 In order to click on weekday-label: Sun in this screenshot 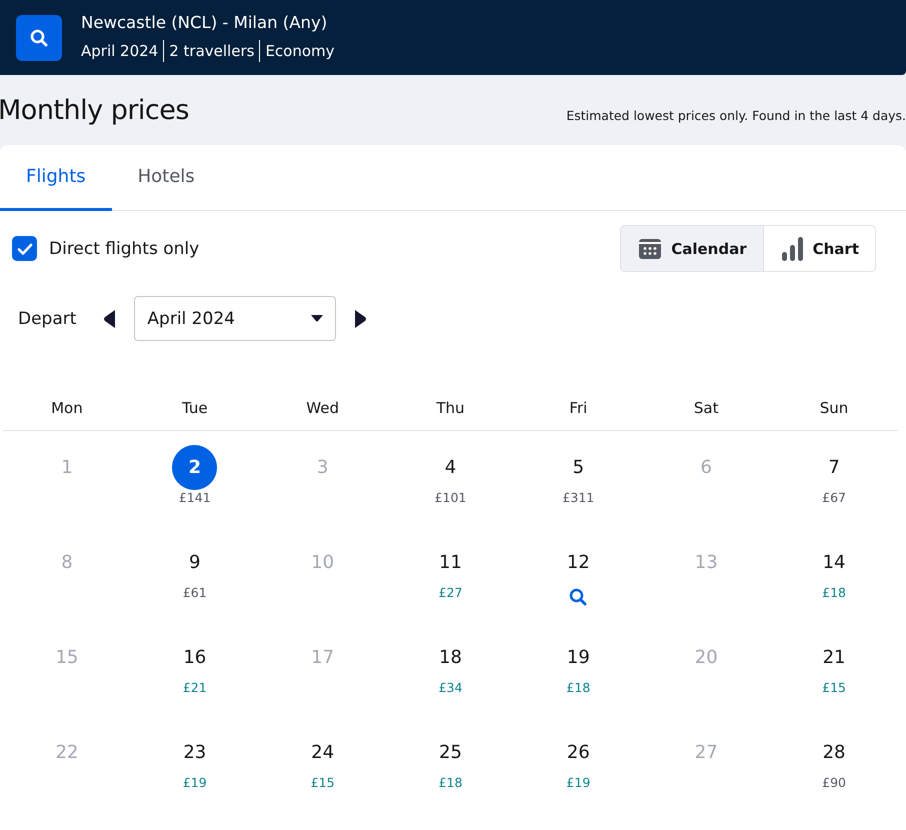, I will do `click(834, 407)`.